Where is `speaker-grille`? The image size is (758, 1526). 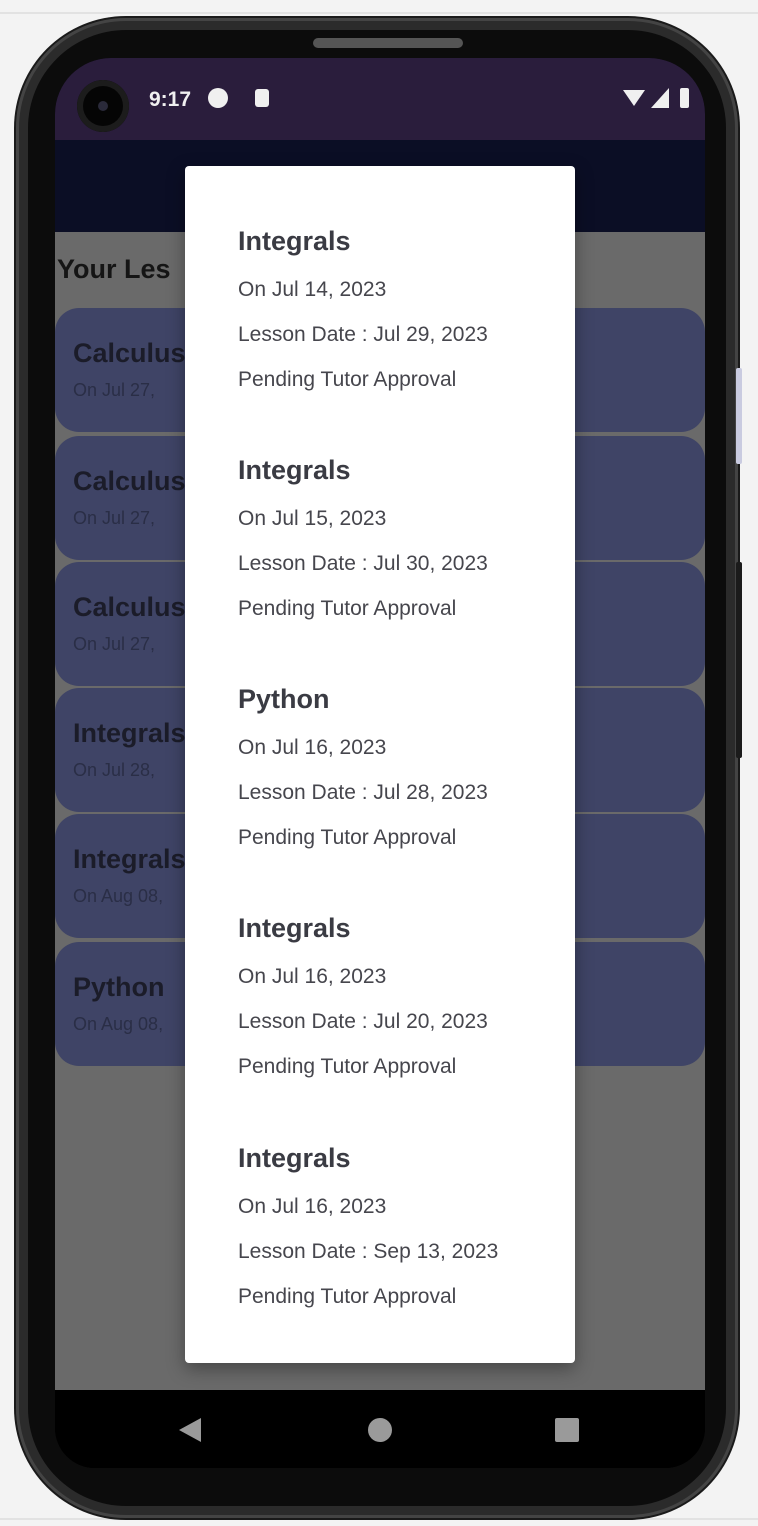 speaker-grille is located at coordinates (388, 43).